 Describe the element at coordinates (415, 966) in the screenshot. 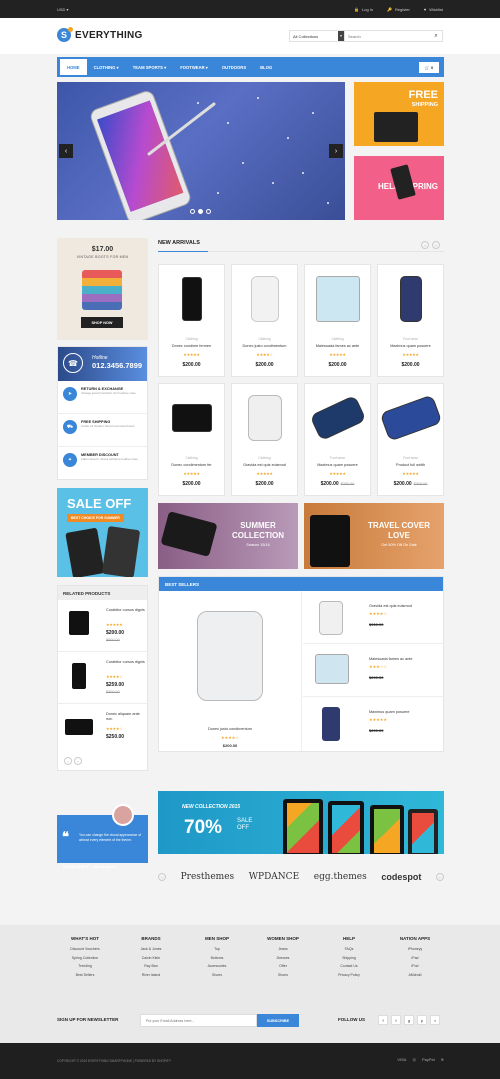

I see `footer-link: iPod` at that location.